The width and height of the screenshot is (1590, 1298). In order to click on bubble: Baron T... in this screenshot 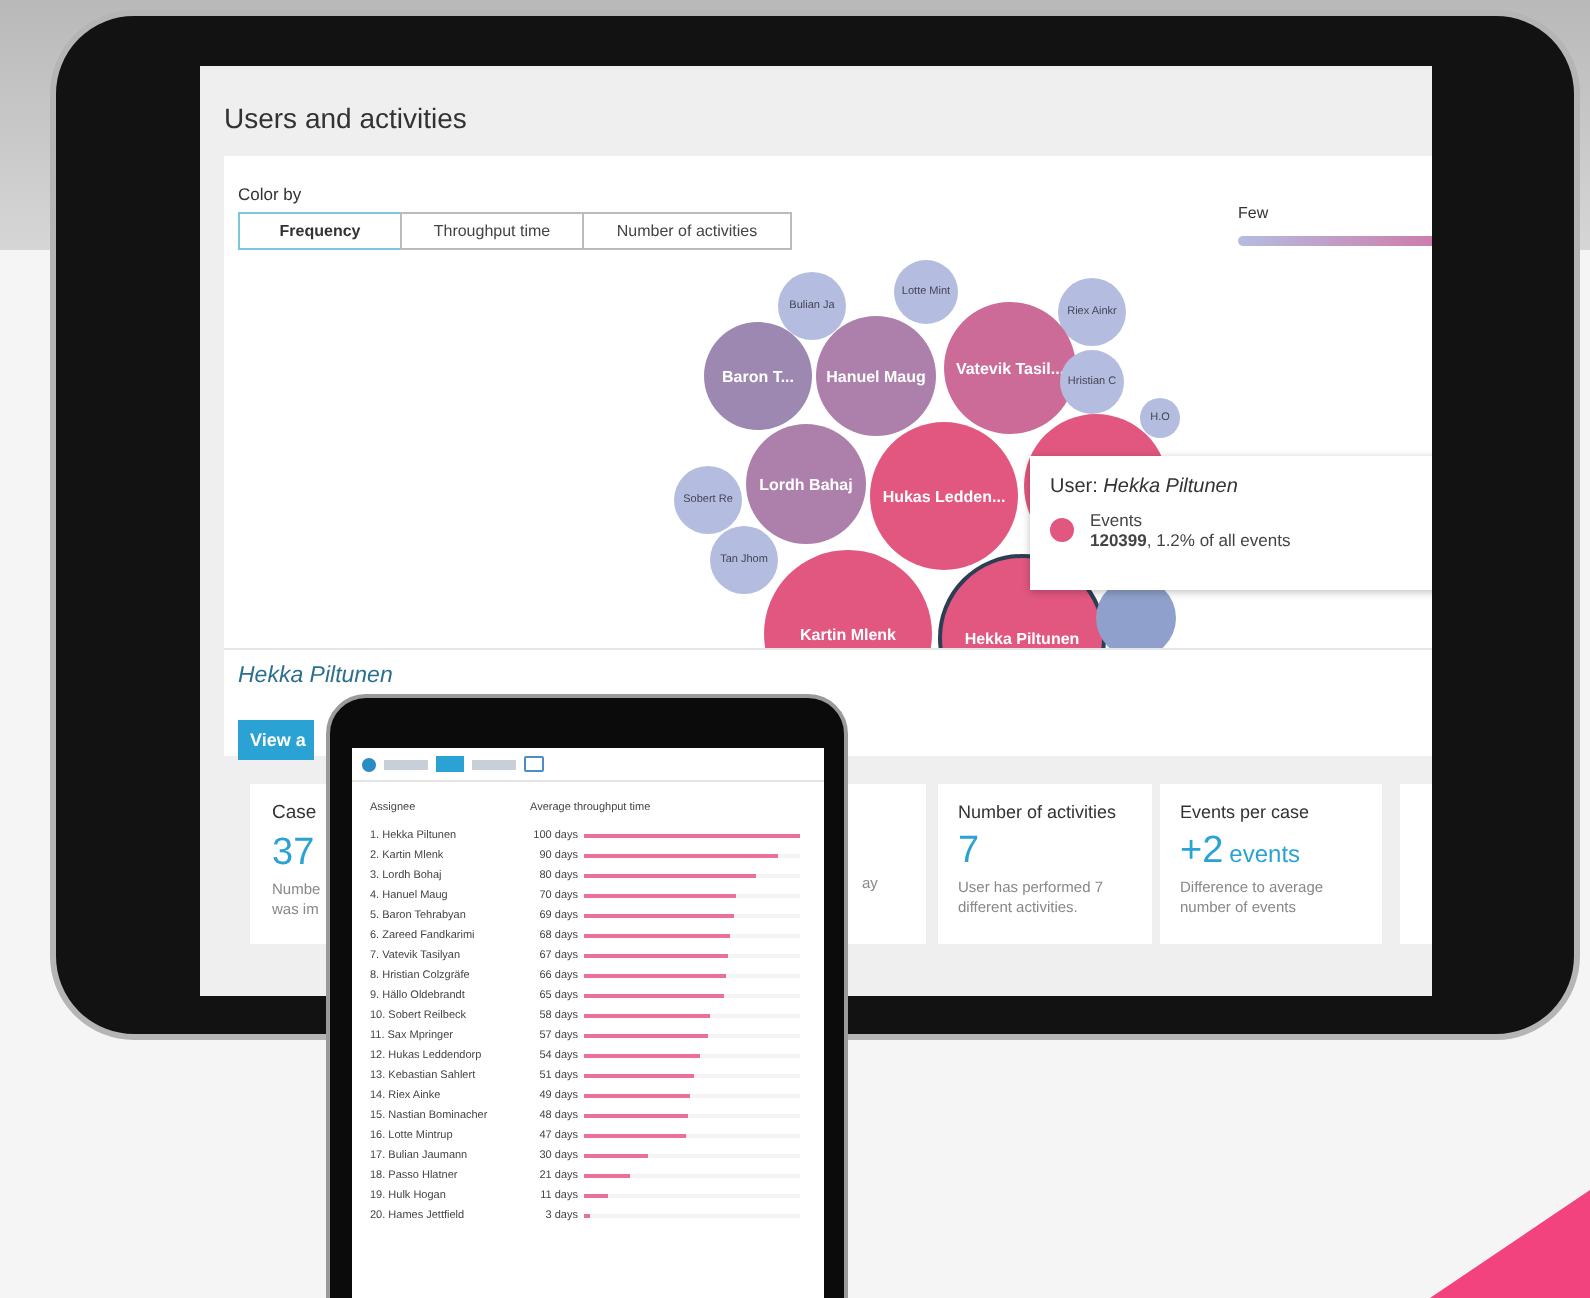, I will do `click(758, 376)`.